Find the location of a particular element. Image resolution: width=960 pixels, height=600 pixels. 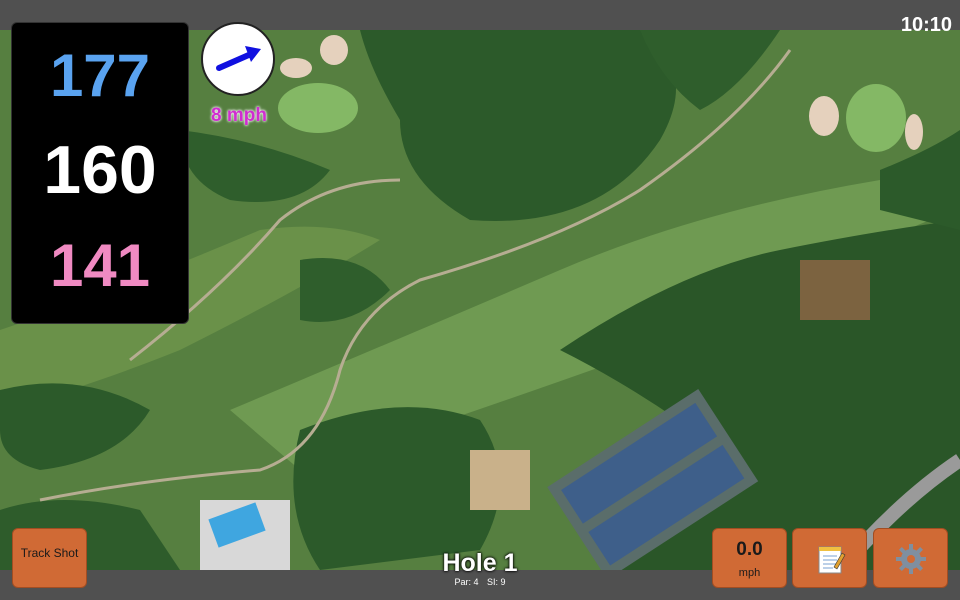

track-shot-button: Track Shot is located at coordinates (49, 558).